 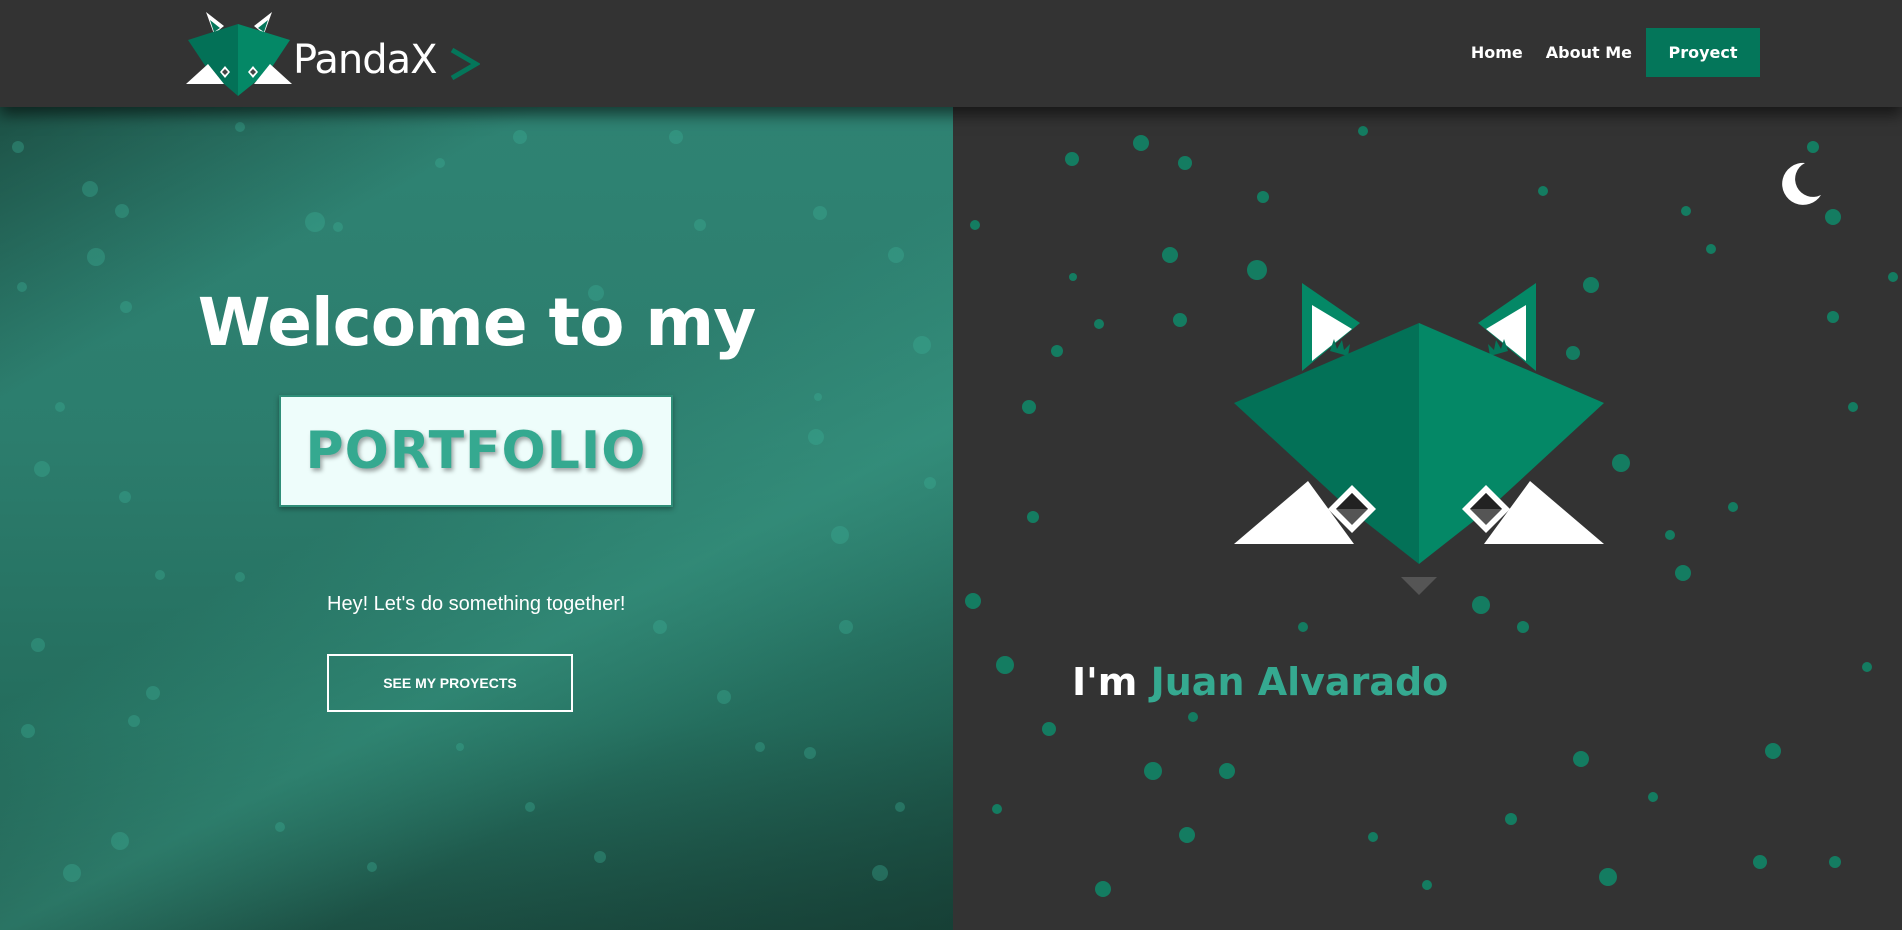 What do you see at coordinates (1800, 184) in the screenshot?
I see `moon-icon` at bounding box center [1800, 184].